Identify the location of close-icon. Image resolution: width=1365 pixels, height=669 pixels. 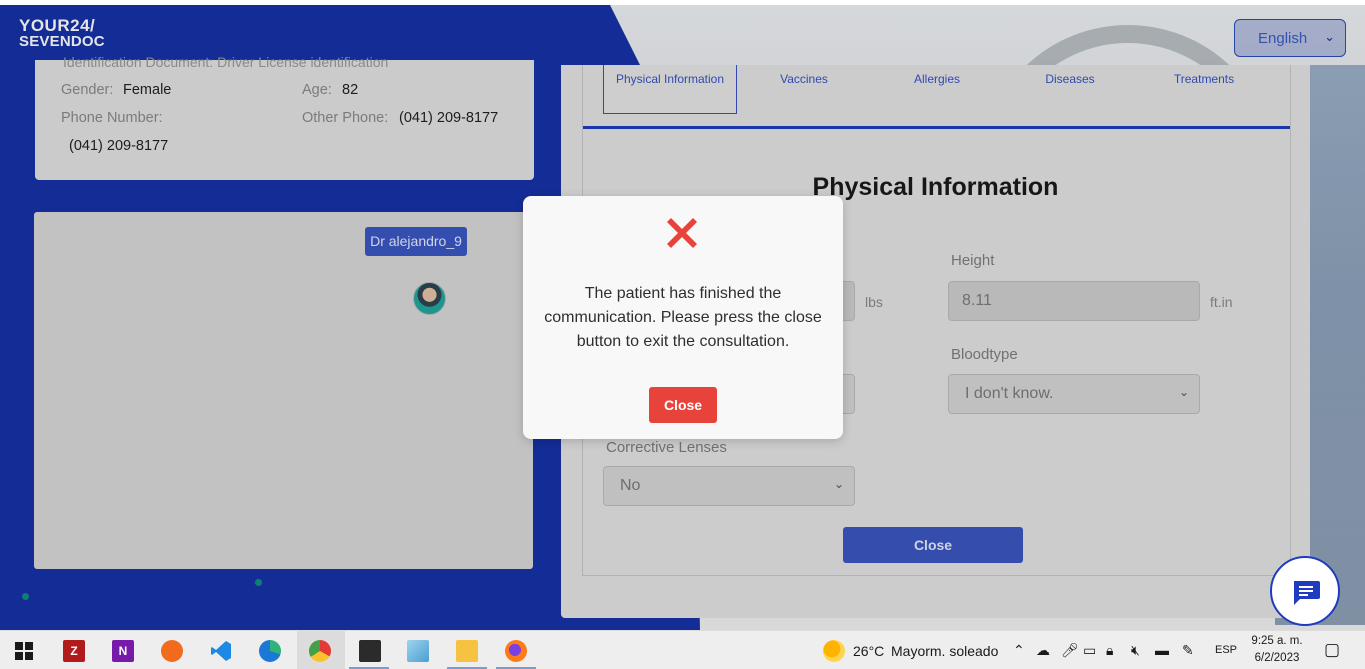
(682, 233).